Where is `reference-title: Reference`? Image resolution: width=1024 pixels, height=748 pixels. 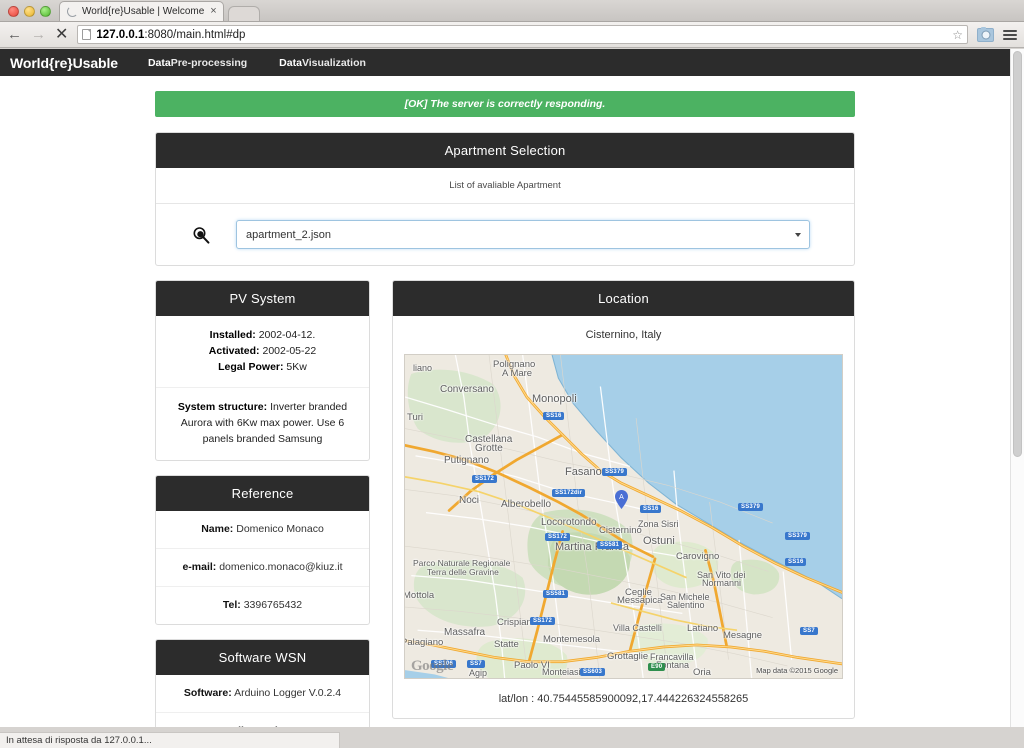 reference-title: Reference is located at coordinates (262, 493).